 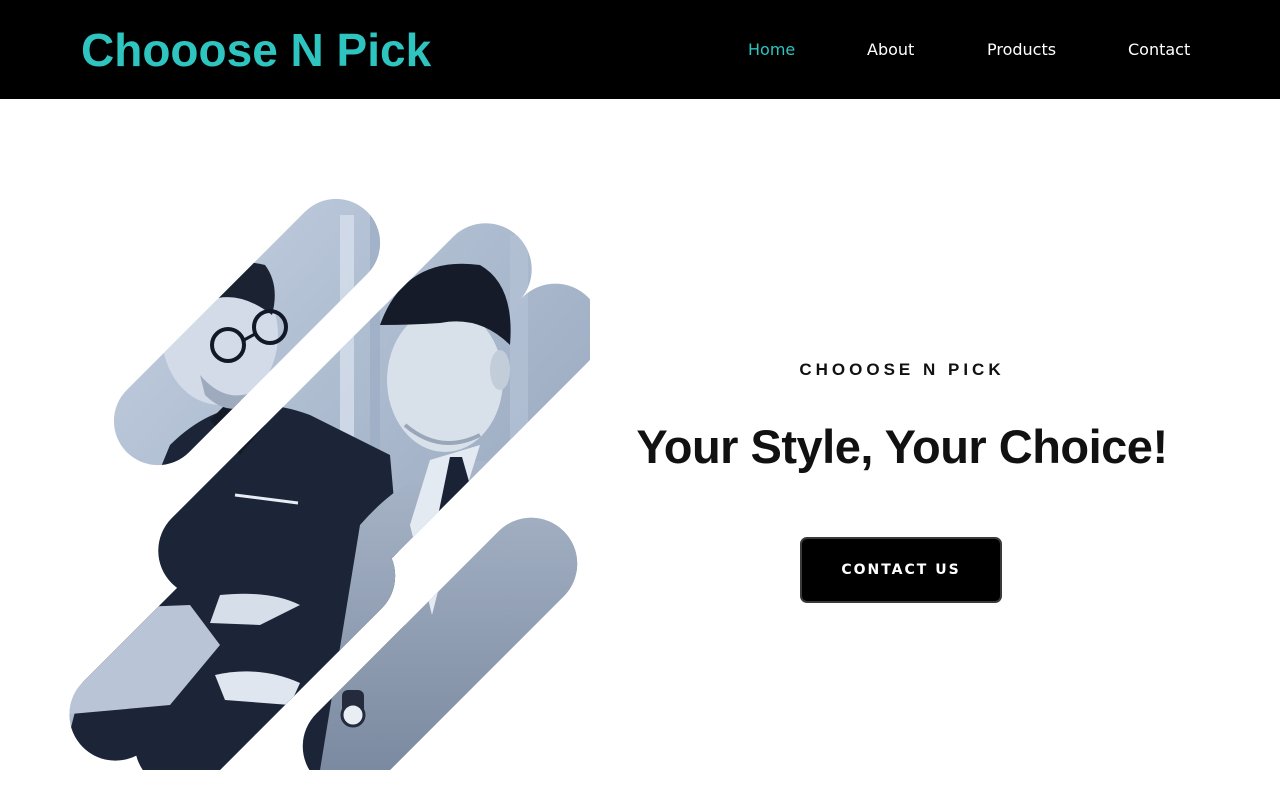 What do you see at coordinates (1159, 50) in the screenshot?
I see `nav-link-contact: Contact` at bounding box center [1159, 50].